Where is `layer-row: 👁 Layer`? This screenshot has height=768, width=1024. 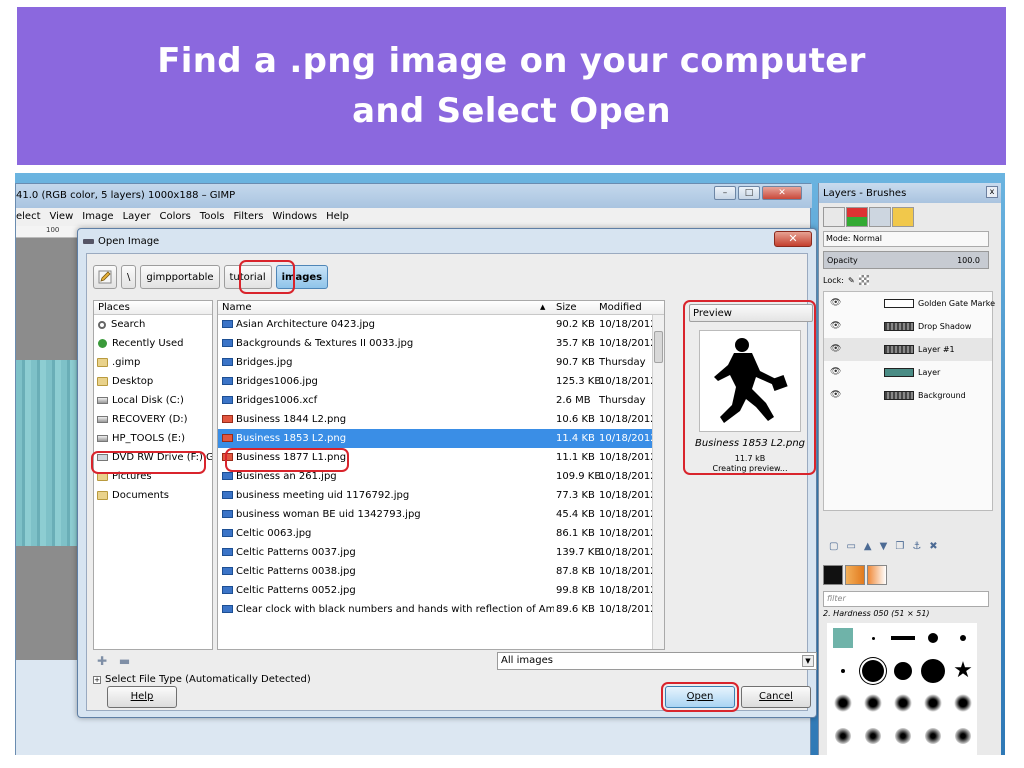
layer-row: 👁 Layer is located at coordinates (908, 372).